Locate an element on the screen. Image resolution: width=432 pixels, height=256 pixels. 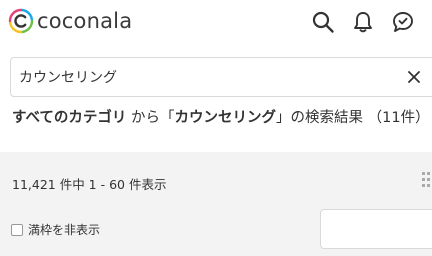
close-icon is located at coordinates (414, 77).